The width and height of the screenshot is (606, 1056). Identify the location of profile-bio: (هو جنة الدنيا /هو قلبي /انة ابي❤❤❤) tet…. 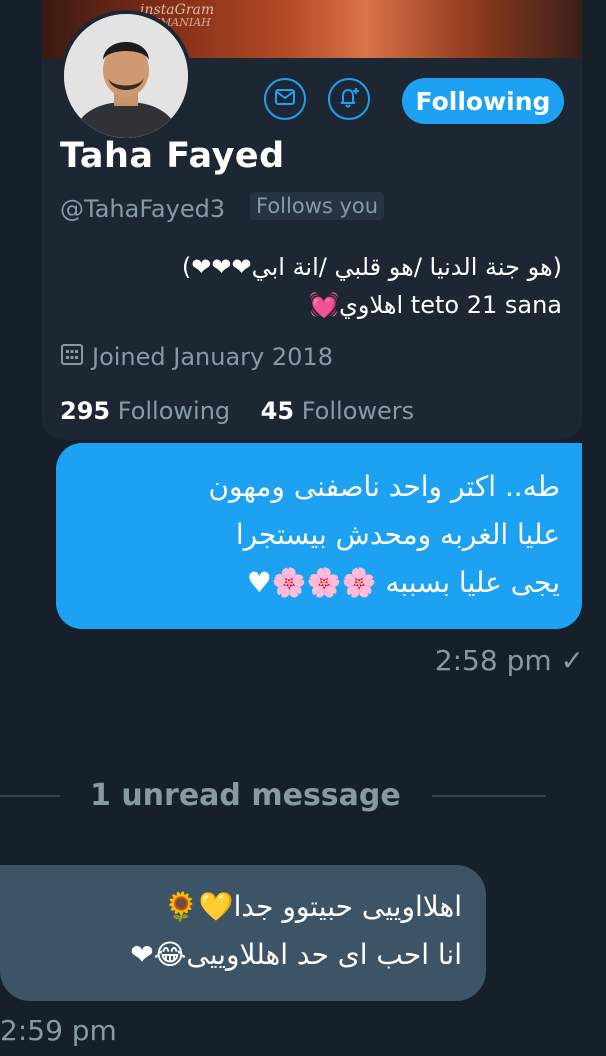
(312, 286).